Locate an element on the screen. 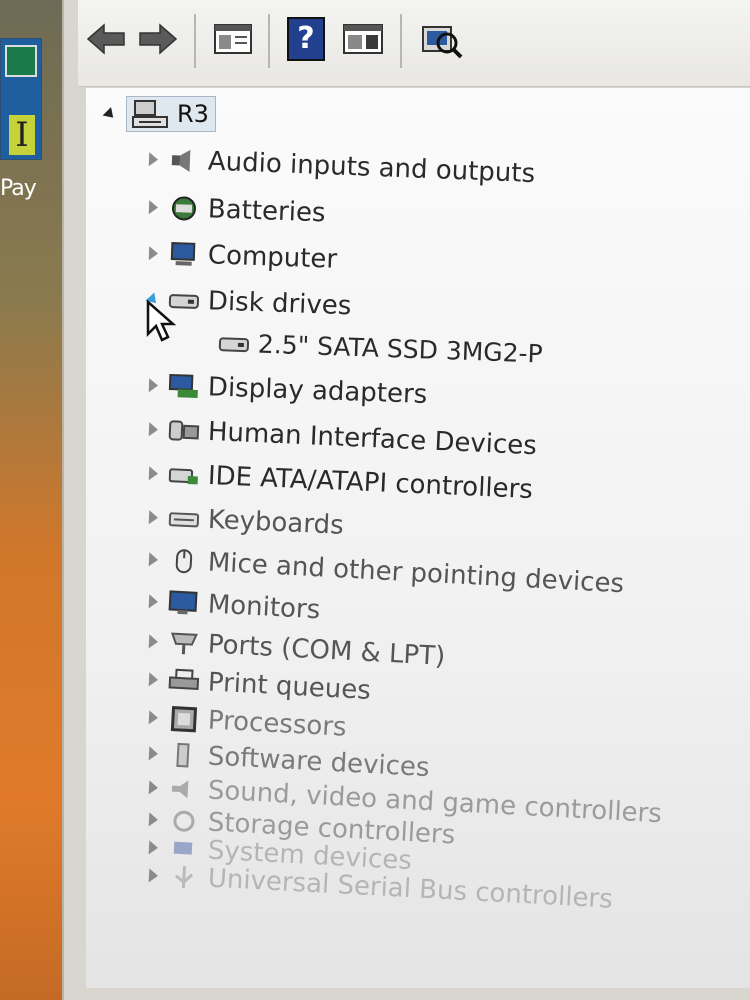  tree-item-batteries: Batteries is located at coordinates (233, 210).